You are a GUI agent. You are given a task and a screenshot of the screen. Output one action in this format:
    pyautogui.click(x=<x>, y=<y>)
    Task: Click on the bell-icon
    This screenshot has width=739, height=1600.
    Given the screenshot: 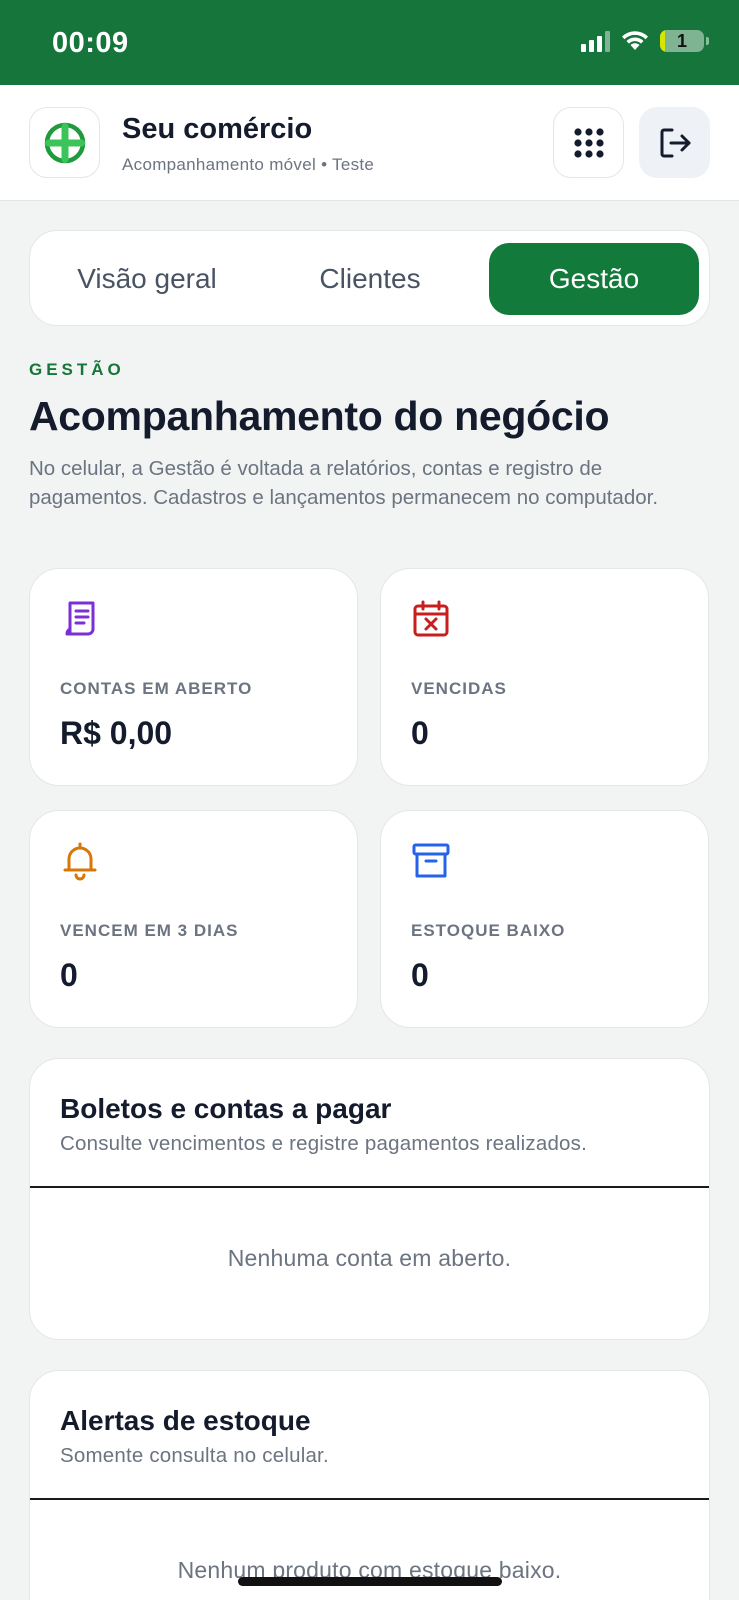 What is the action you would take?
    pyautogui.click(x=80, y=861)
    